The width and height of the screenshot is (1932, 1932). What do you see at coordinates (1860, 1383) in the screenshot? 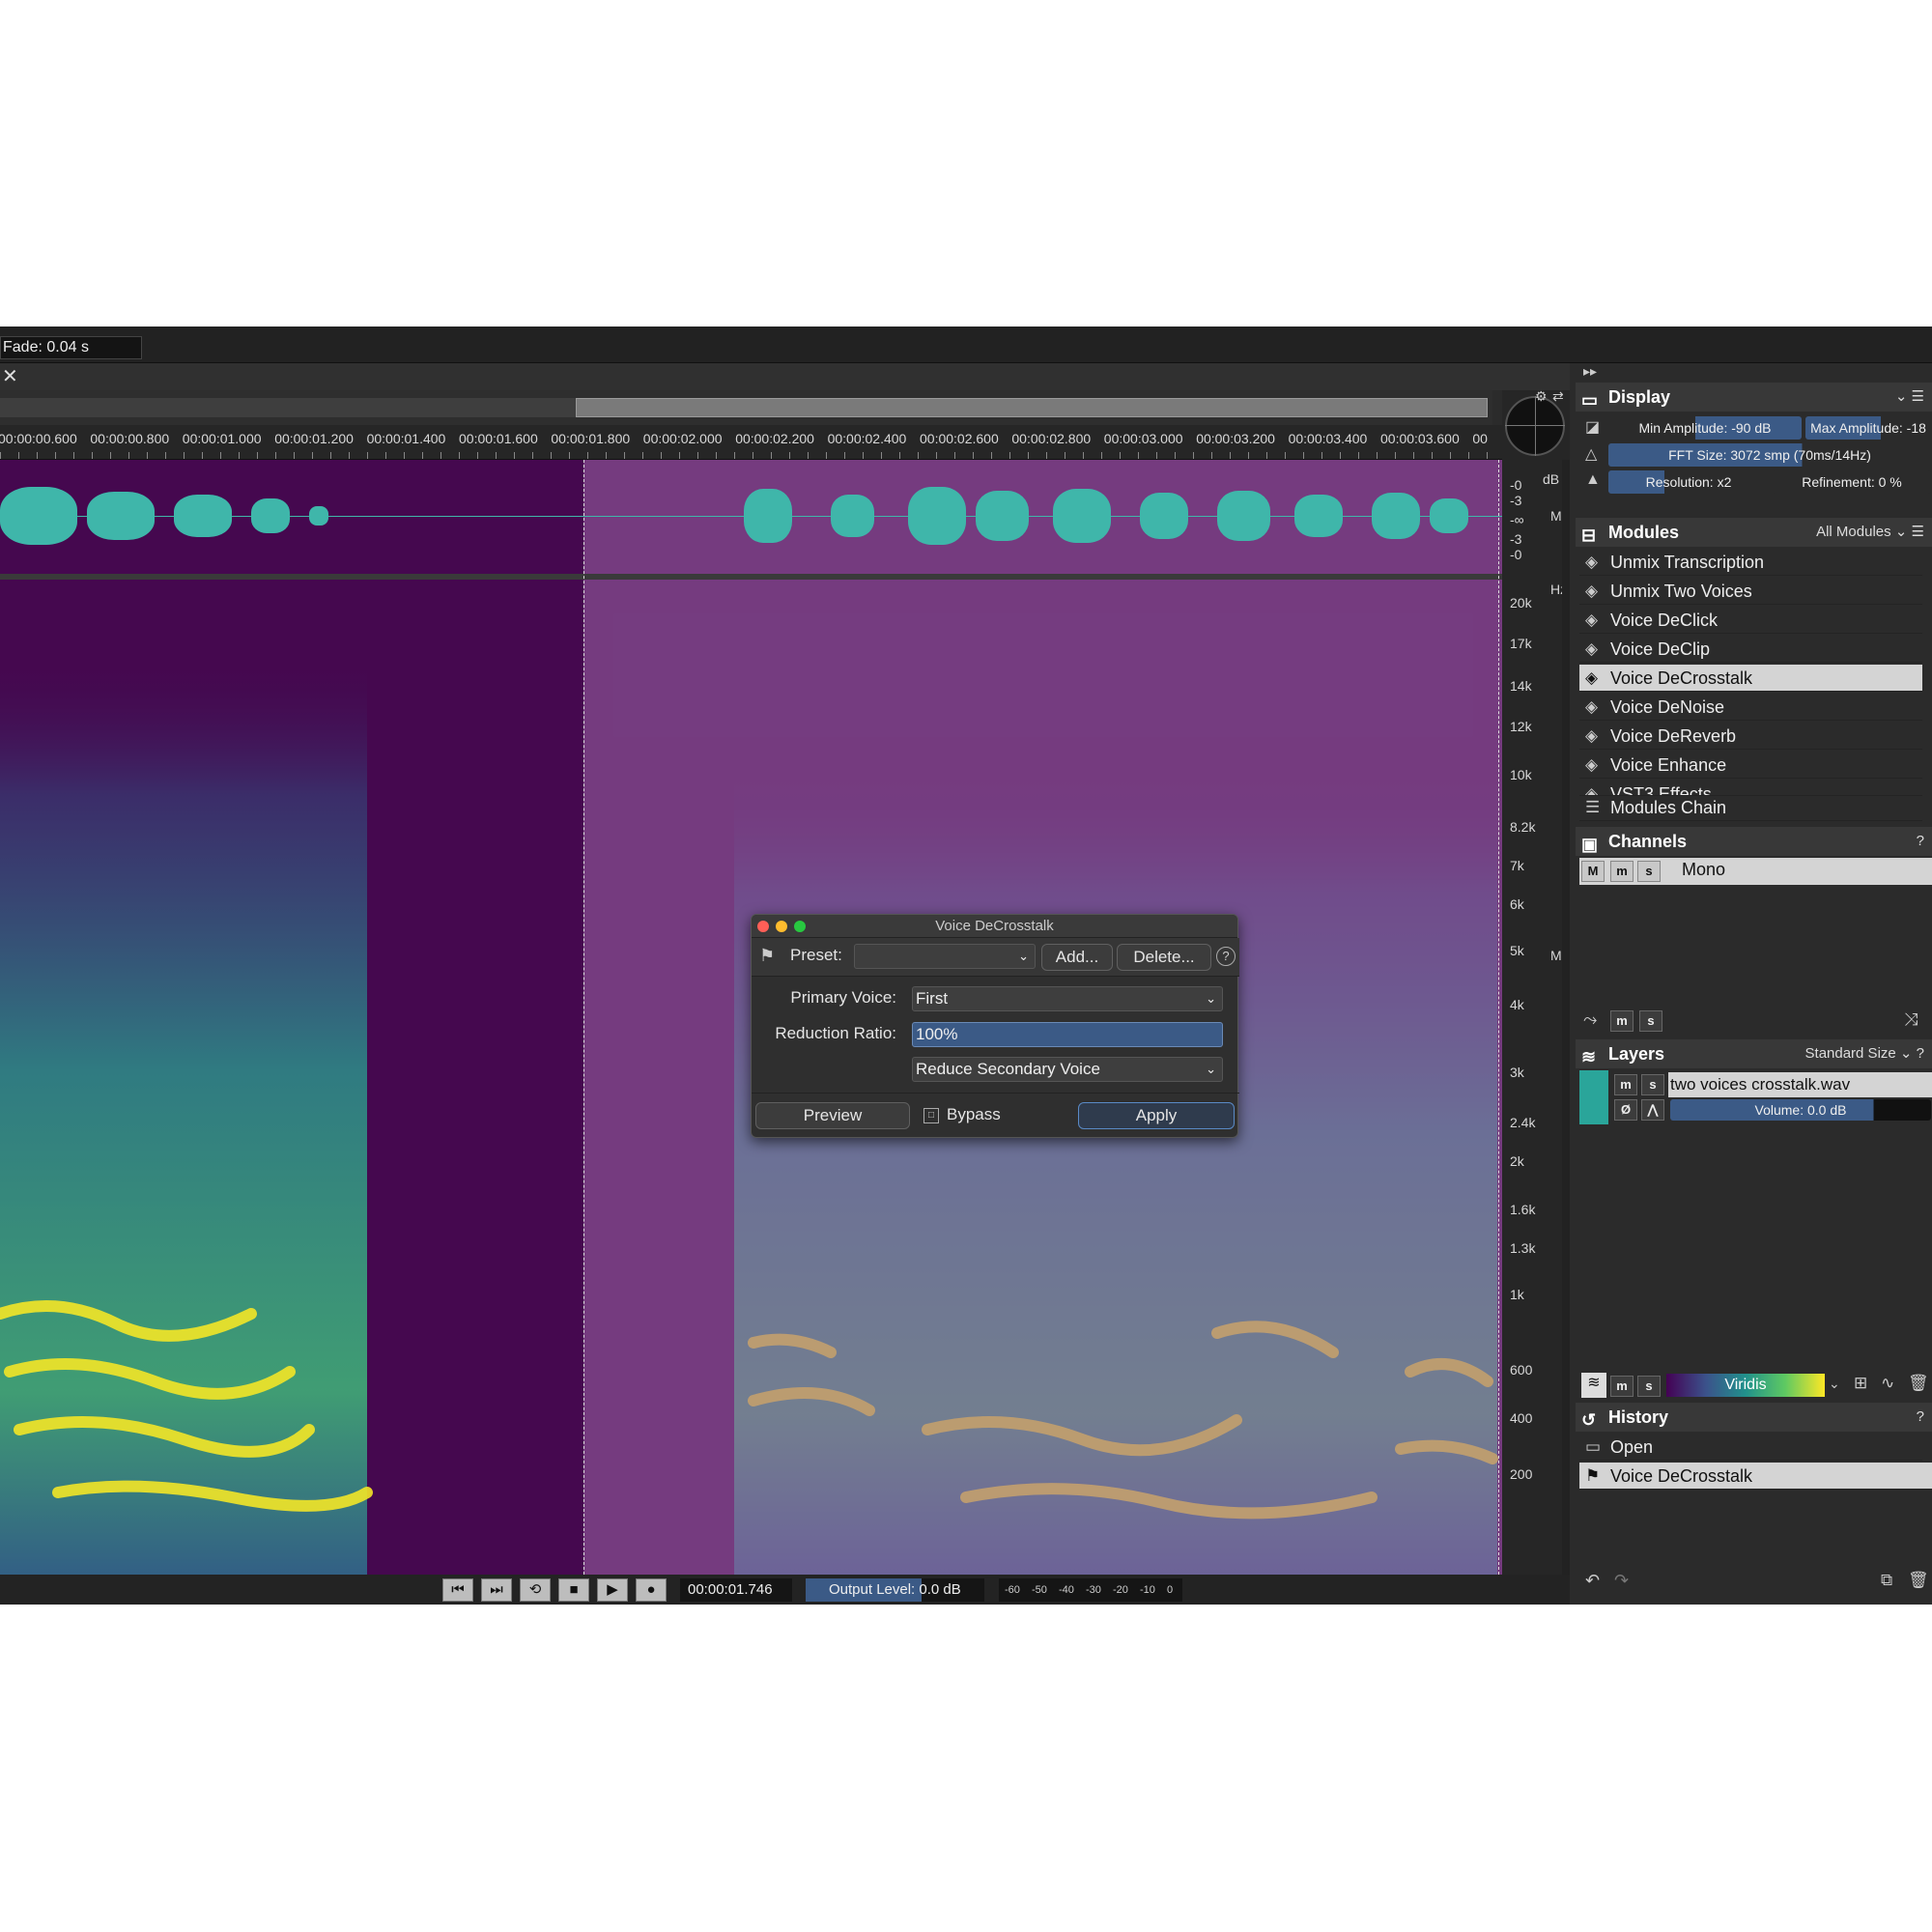
I see `add-layer-icon: ⊞` at bounding box center [1860, 1383].